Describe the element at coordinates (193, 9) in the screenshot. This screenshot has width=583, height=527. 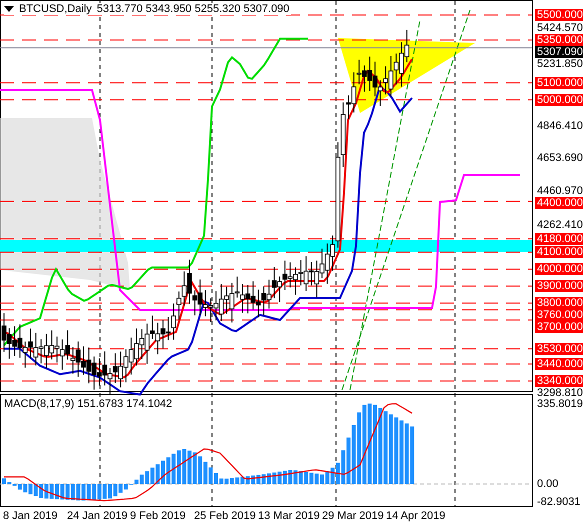
I see `ohlc-values: 5313.770 5343.950 5255.320 5307.090` at that location.